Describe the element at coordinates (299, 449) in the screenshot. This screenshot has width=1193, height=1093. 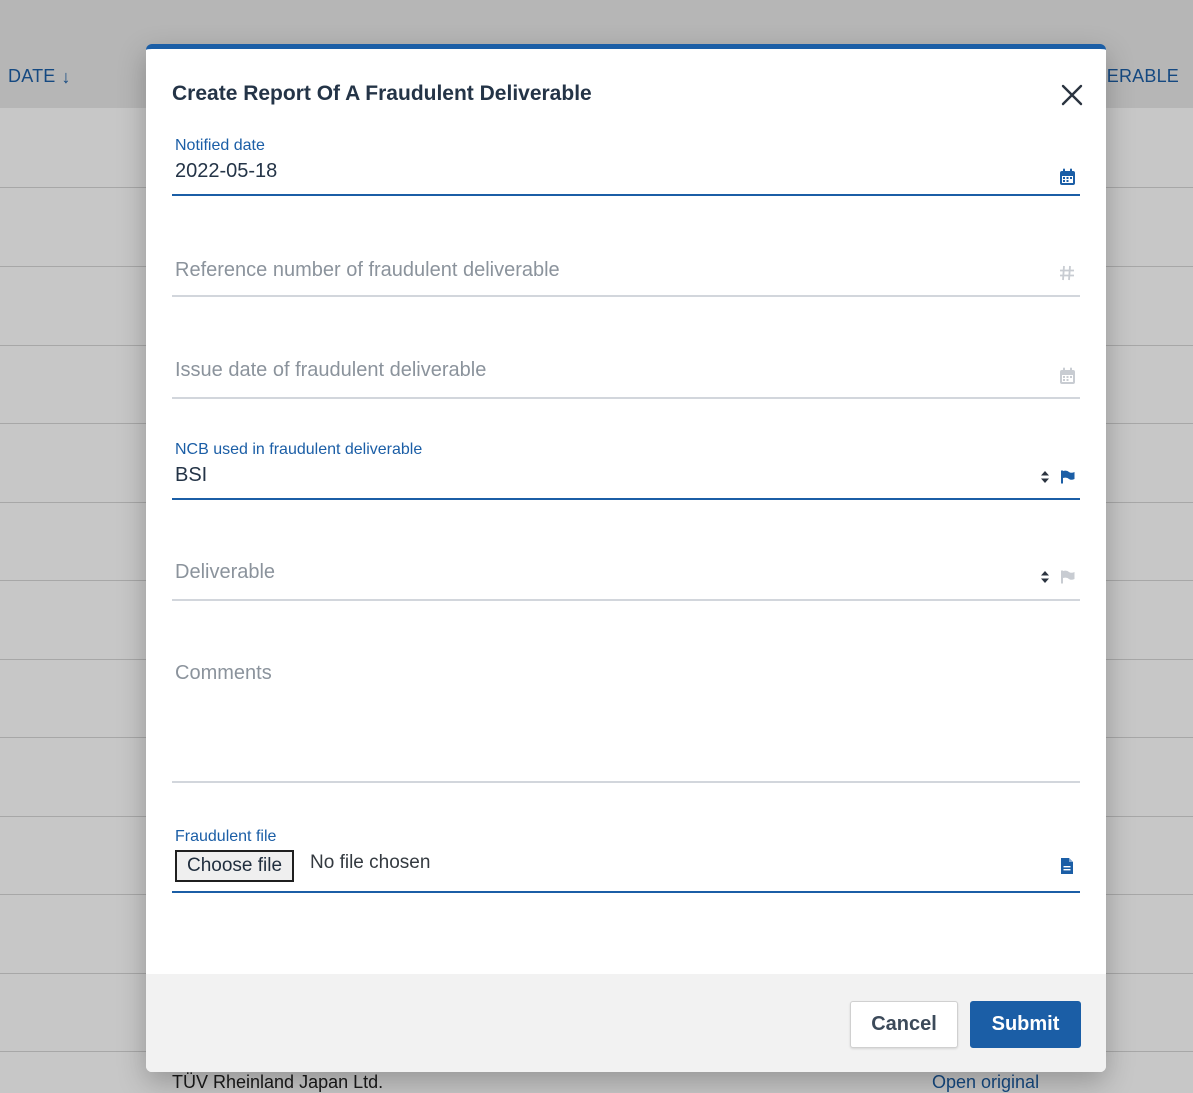
I see `ncb-label: NCB used in fraudulent deliverable` at that location.